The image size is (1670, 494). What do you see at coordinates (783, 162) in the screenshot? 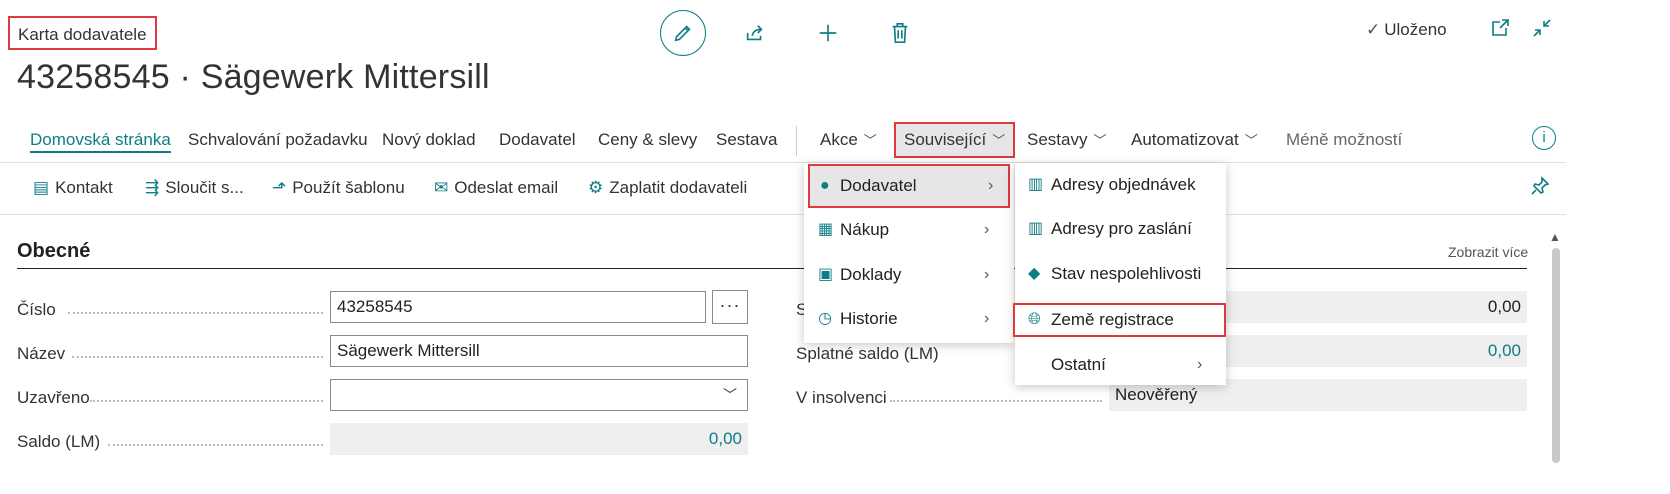
I see `action-bar-divider-line` at bounding box center [783, 162].